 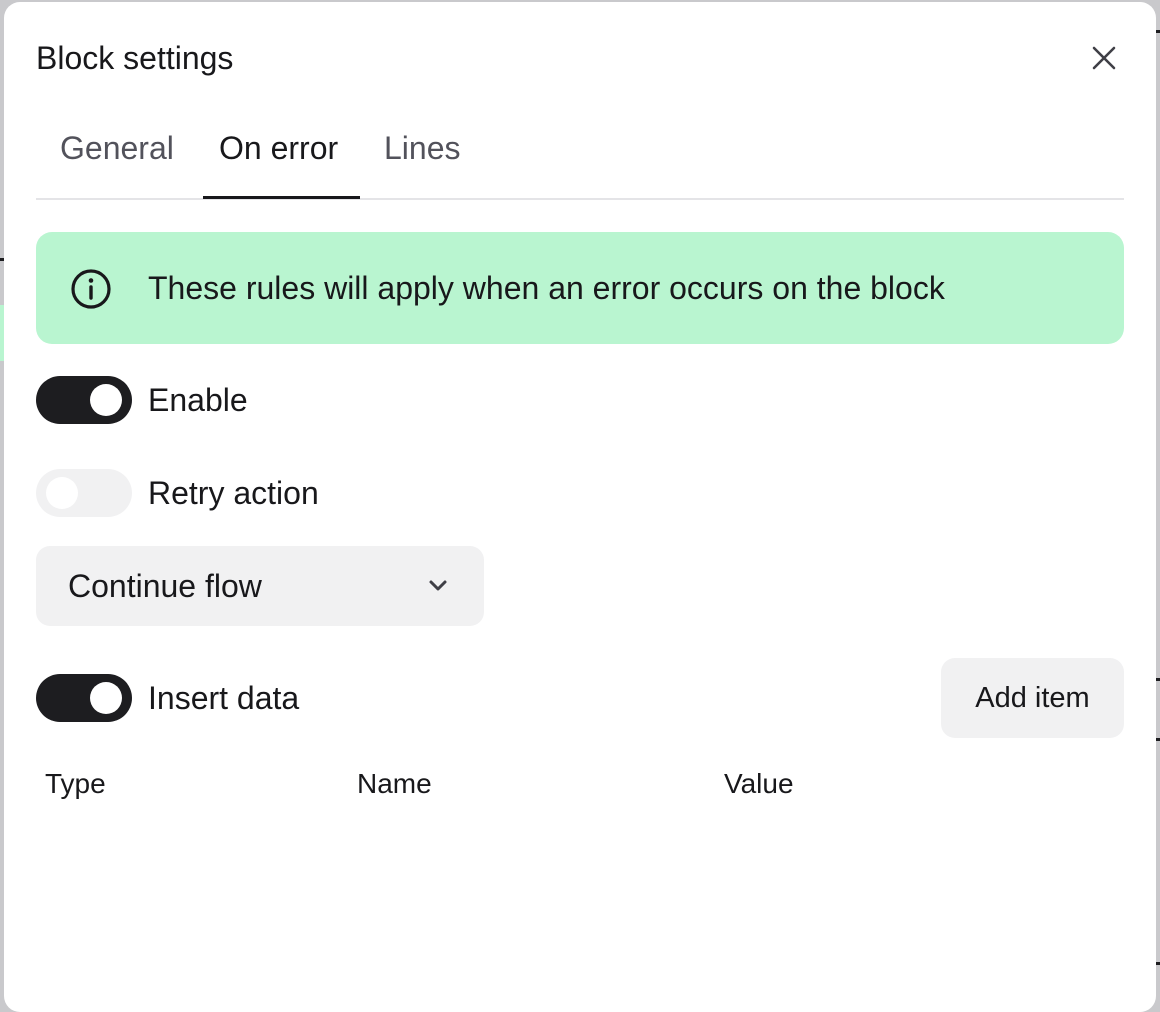 What do you see at coordinates (281, 197) in the screenshot?
I see `active-tab-indicator` at bounding box center [281, 197].